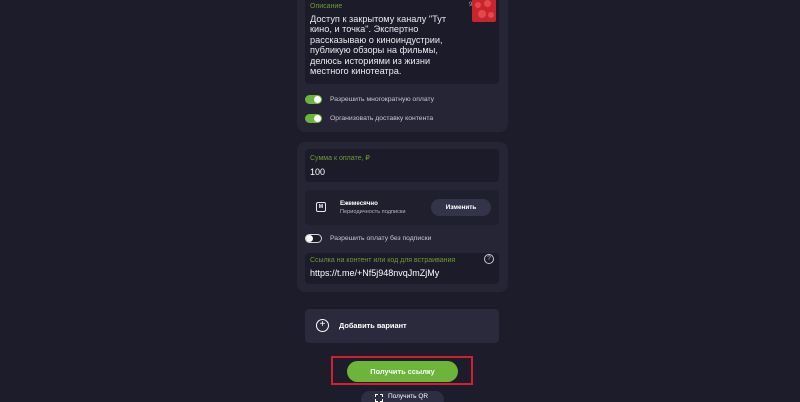  I want to click on toggle-row-content-delivery: Организовать доставку контента, so click(369, 118).